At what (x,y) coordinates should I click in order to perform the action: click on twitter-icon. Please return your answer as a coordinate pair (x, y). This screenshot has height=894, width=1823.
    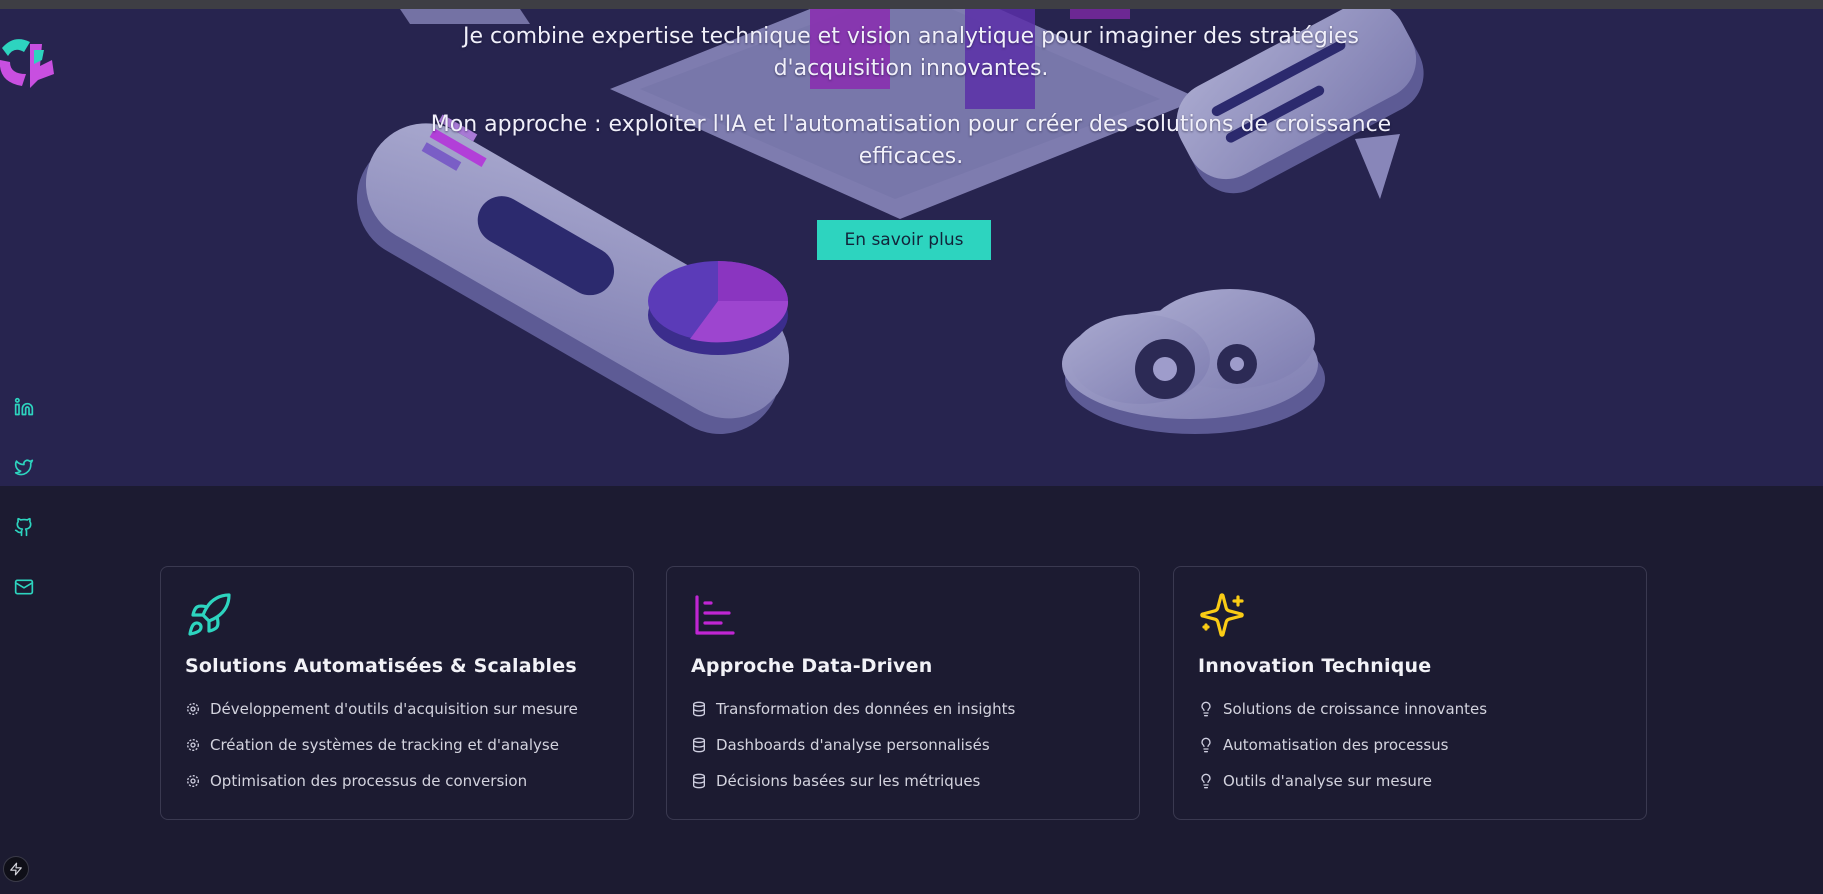
    Looking at the image, I should click on (24, 467).